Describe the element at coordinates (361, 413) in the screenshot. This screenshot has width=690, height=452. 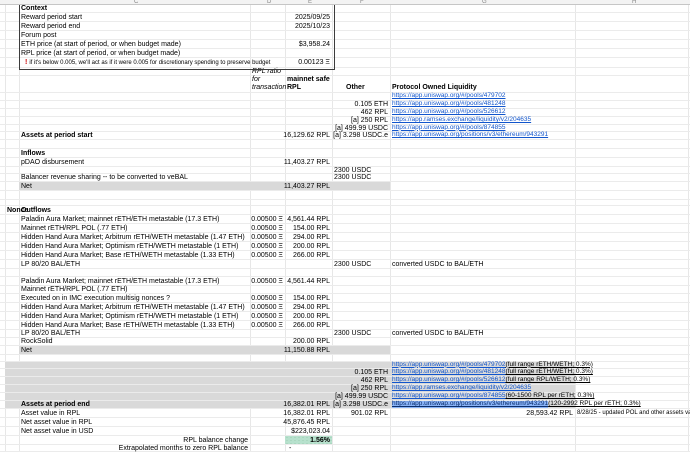
I see `value-cell: 901.02 RPL` at that location.